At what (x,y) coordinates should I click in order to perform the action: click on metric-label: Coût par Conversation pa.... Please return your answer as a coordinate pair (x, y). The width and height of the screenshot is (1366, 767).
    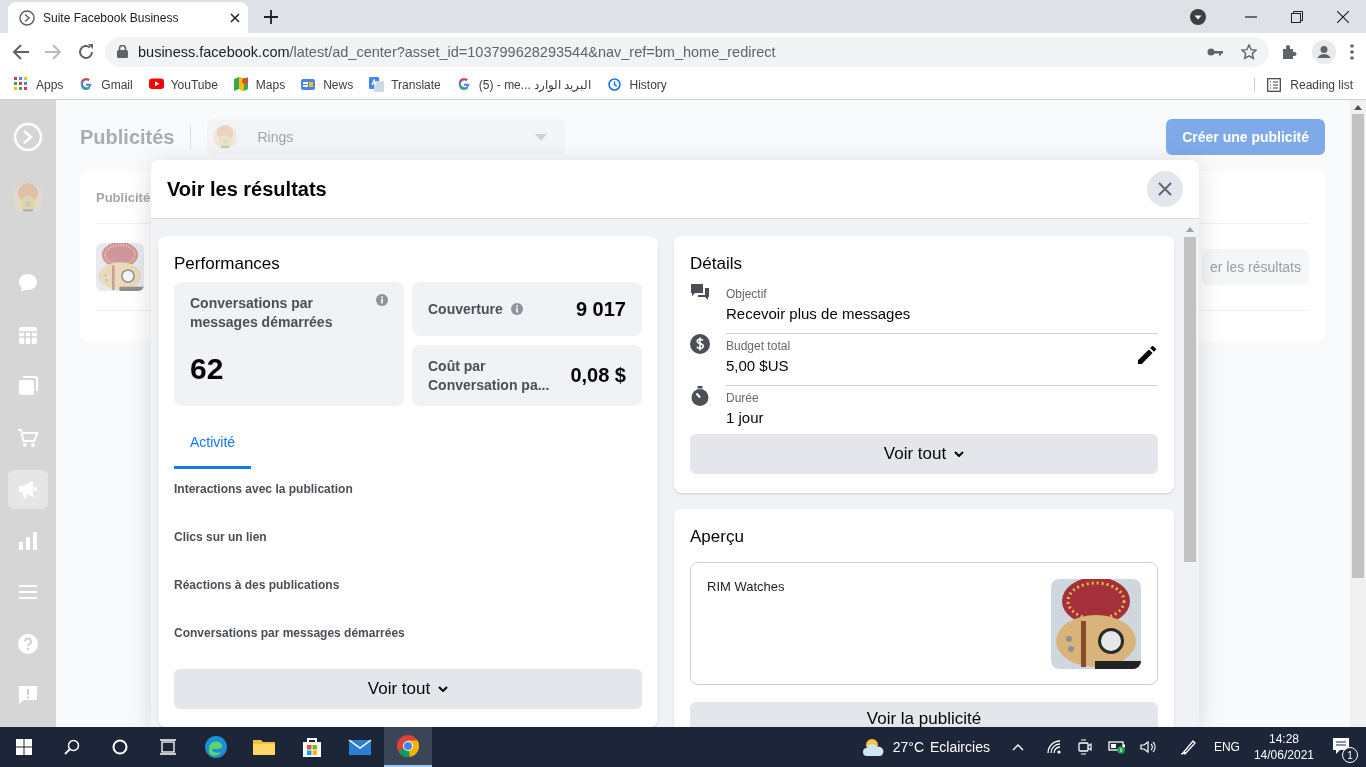
    Looking at the image, I should click on (489, 375).